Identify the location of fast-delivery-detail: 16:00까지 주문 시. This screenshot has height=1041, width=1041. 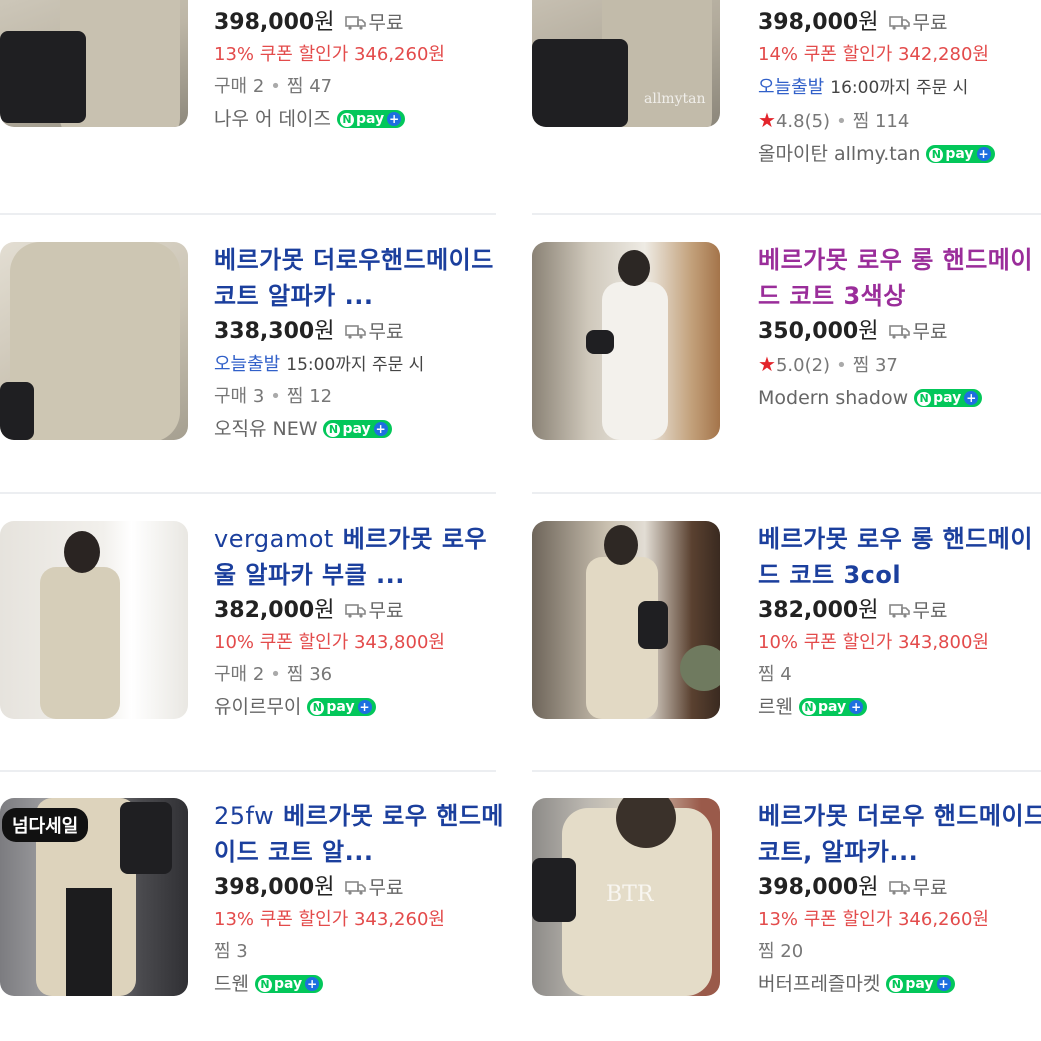
(899, 88).